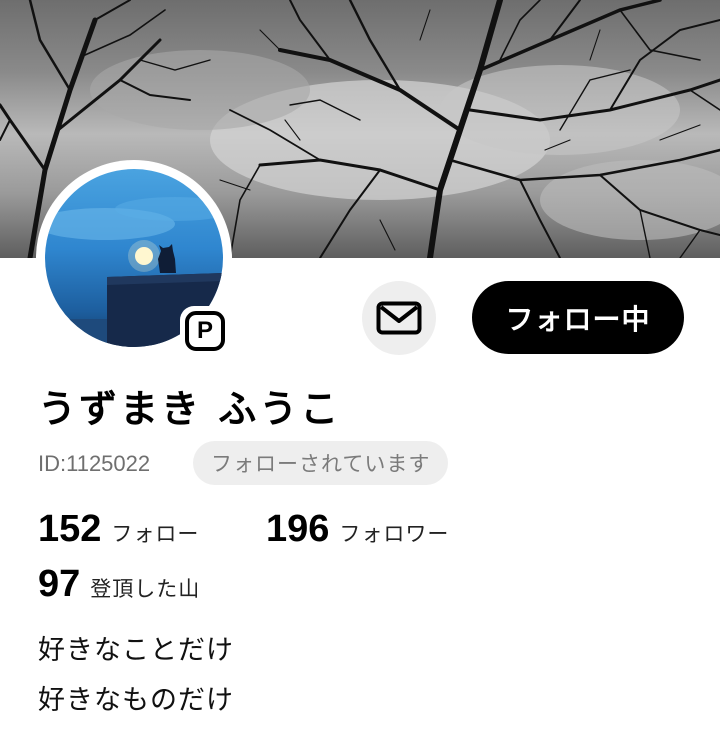 This screenshot has height=744, width=720. What do you see at coordinates (59, 584) in the screenshot?
I see `climbed-peaks-count: 97` at bounding box center [59, 584].